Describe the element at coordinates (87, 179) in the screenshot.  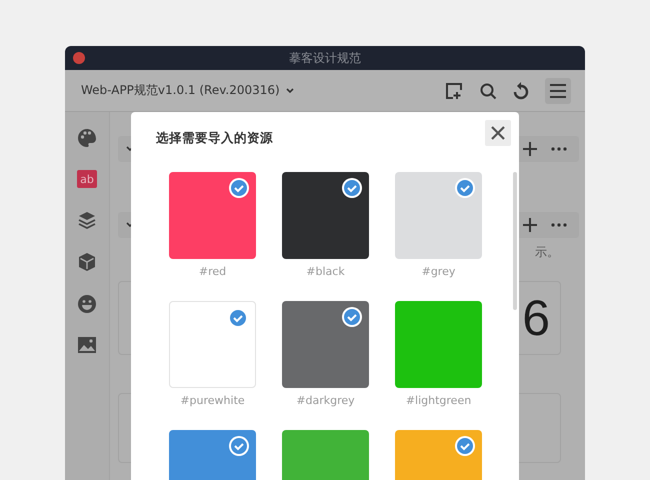
I see `text-style-badge: ab` at that location.